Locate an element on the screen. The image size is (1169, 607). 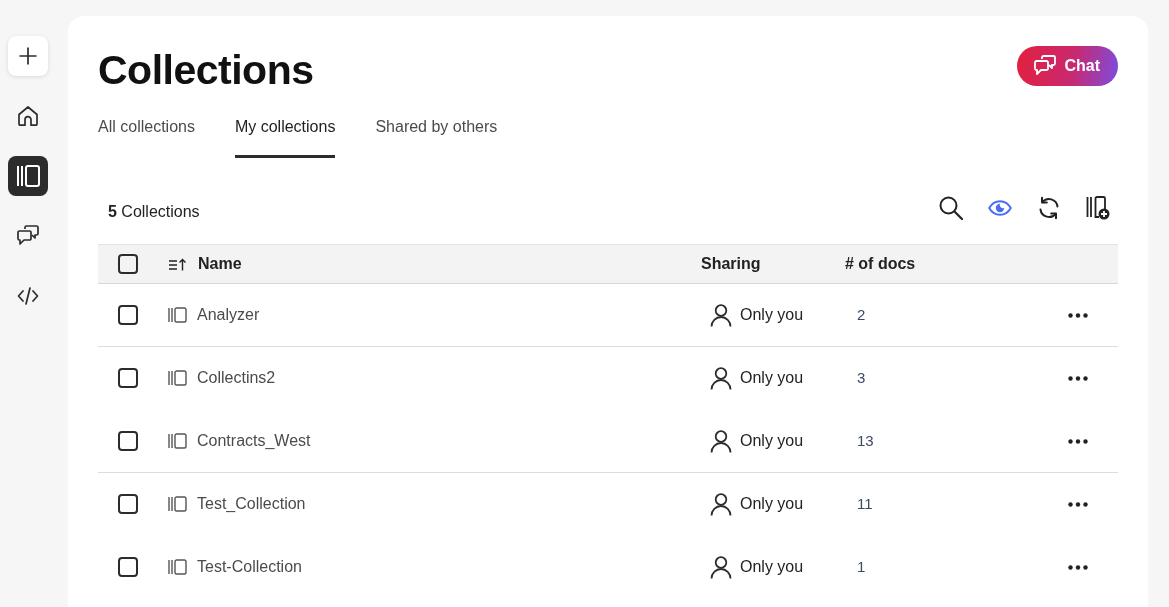
table-row: Collectins2 Only you 3 is located at coordinates (608, 378).